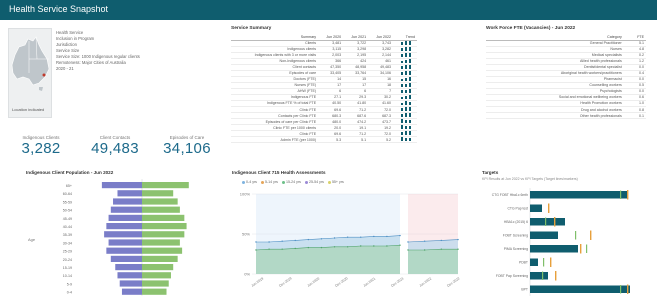 Image resolution: width=657 pixels, height=300 pixels. What do you see at coordinates (32, 239) in the screenshot?
I see `age-axis-label: Age` at bounding box center [32, 239].